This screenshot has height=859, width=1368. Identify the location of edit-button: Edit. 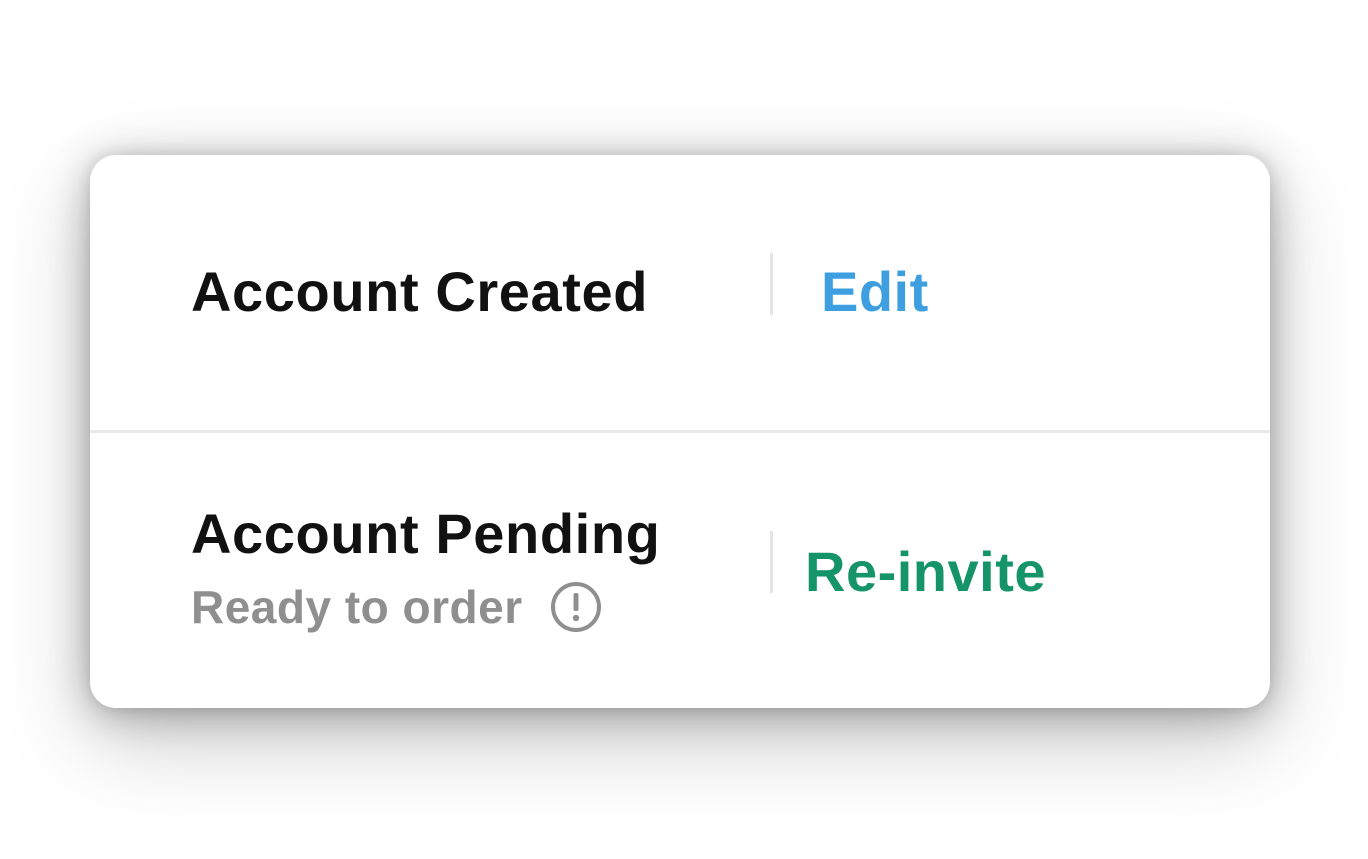
(875, 291).